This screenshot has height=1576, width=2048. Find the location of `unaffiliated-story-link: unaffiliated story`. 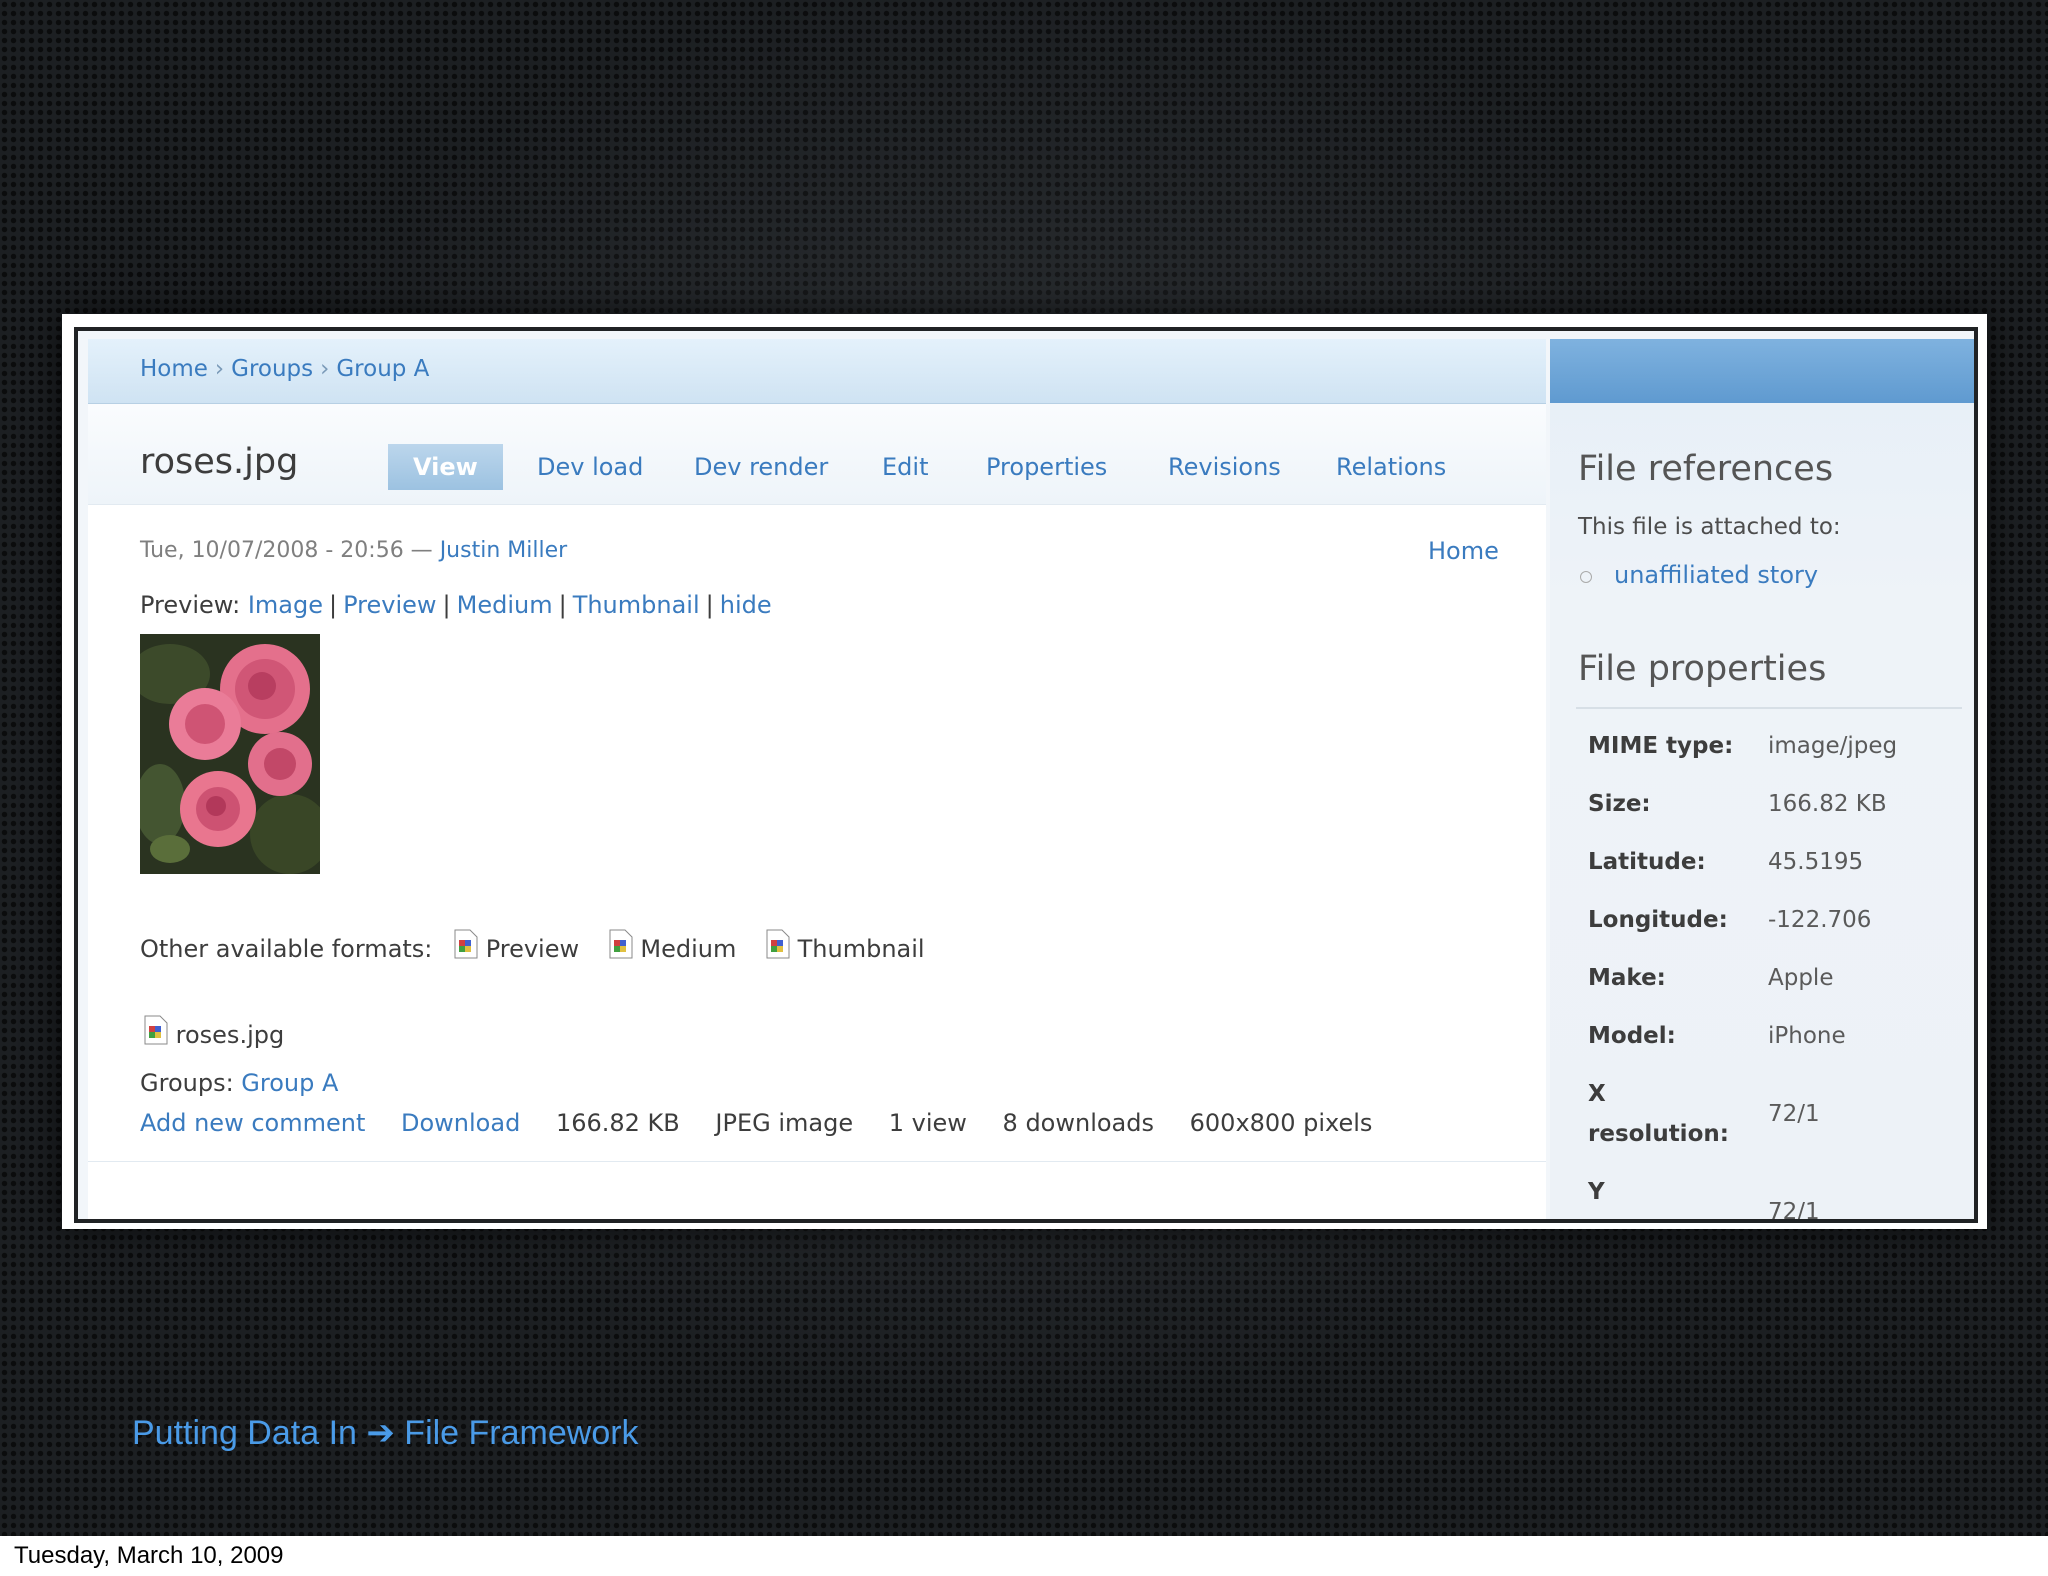

unaffiliated-story-link: unaffiliated story is located at coordinates (1716, 575).